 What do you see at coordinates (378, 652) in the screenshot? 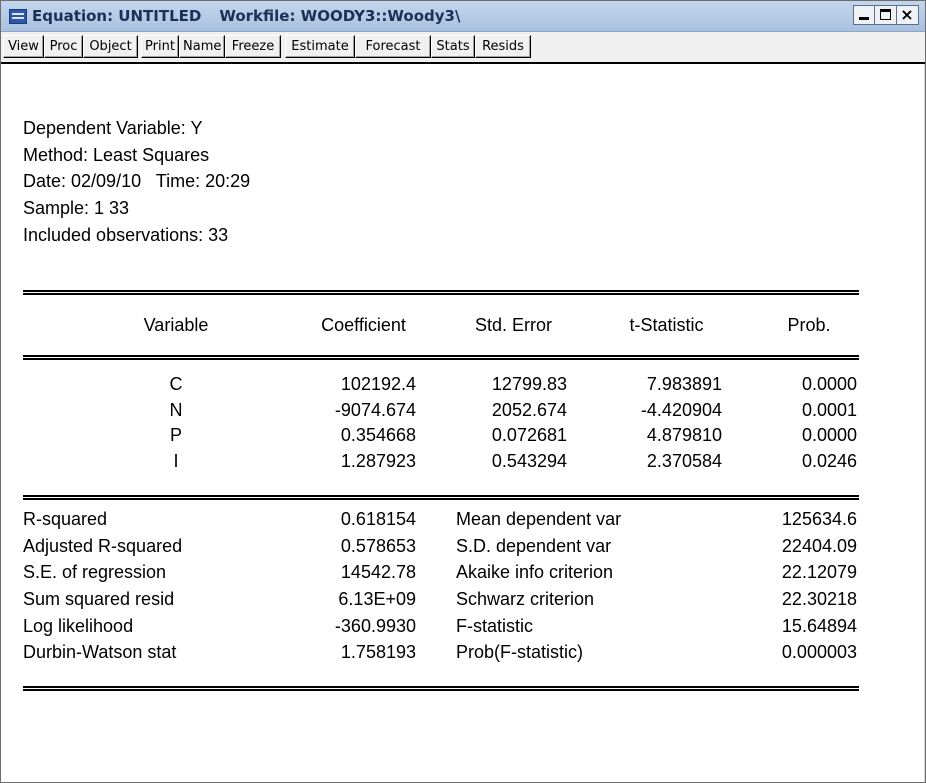
I see `stat-value-left: 1.758193` at bounding box center [378, 652].